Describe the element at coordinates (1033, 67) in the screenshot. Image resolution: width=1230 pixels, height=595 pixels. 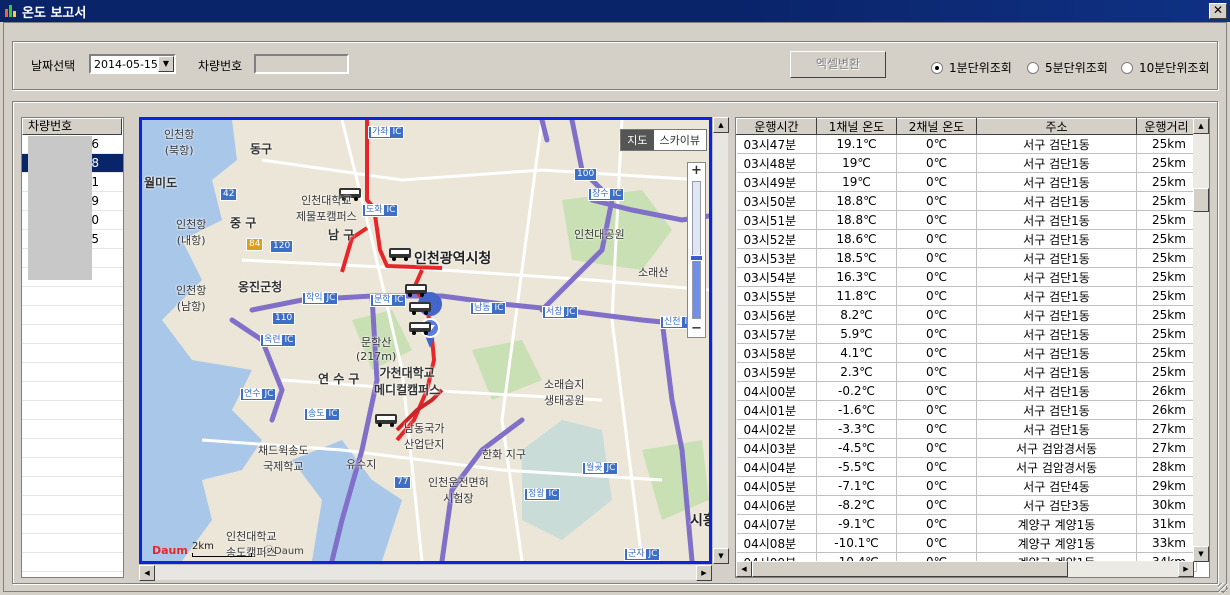
I see `radio-5min-dot` at that location.